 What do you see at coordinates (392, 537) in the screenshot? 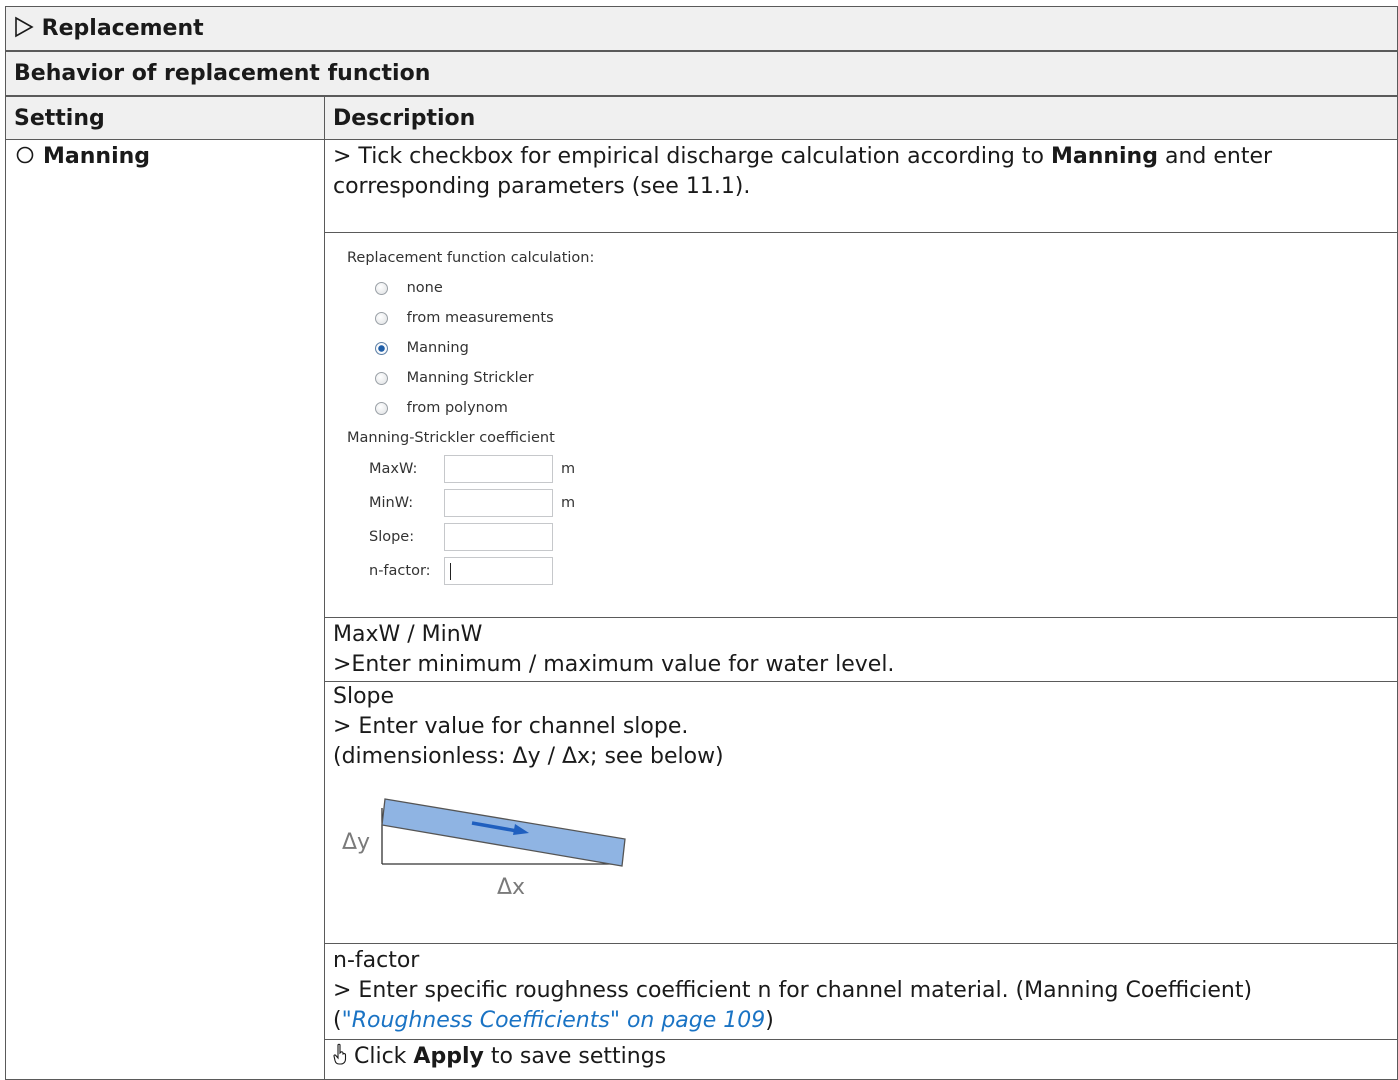
I see `slope-label: Slope:` at bounding box center [392, 537].